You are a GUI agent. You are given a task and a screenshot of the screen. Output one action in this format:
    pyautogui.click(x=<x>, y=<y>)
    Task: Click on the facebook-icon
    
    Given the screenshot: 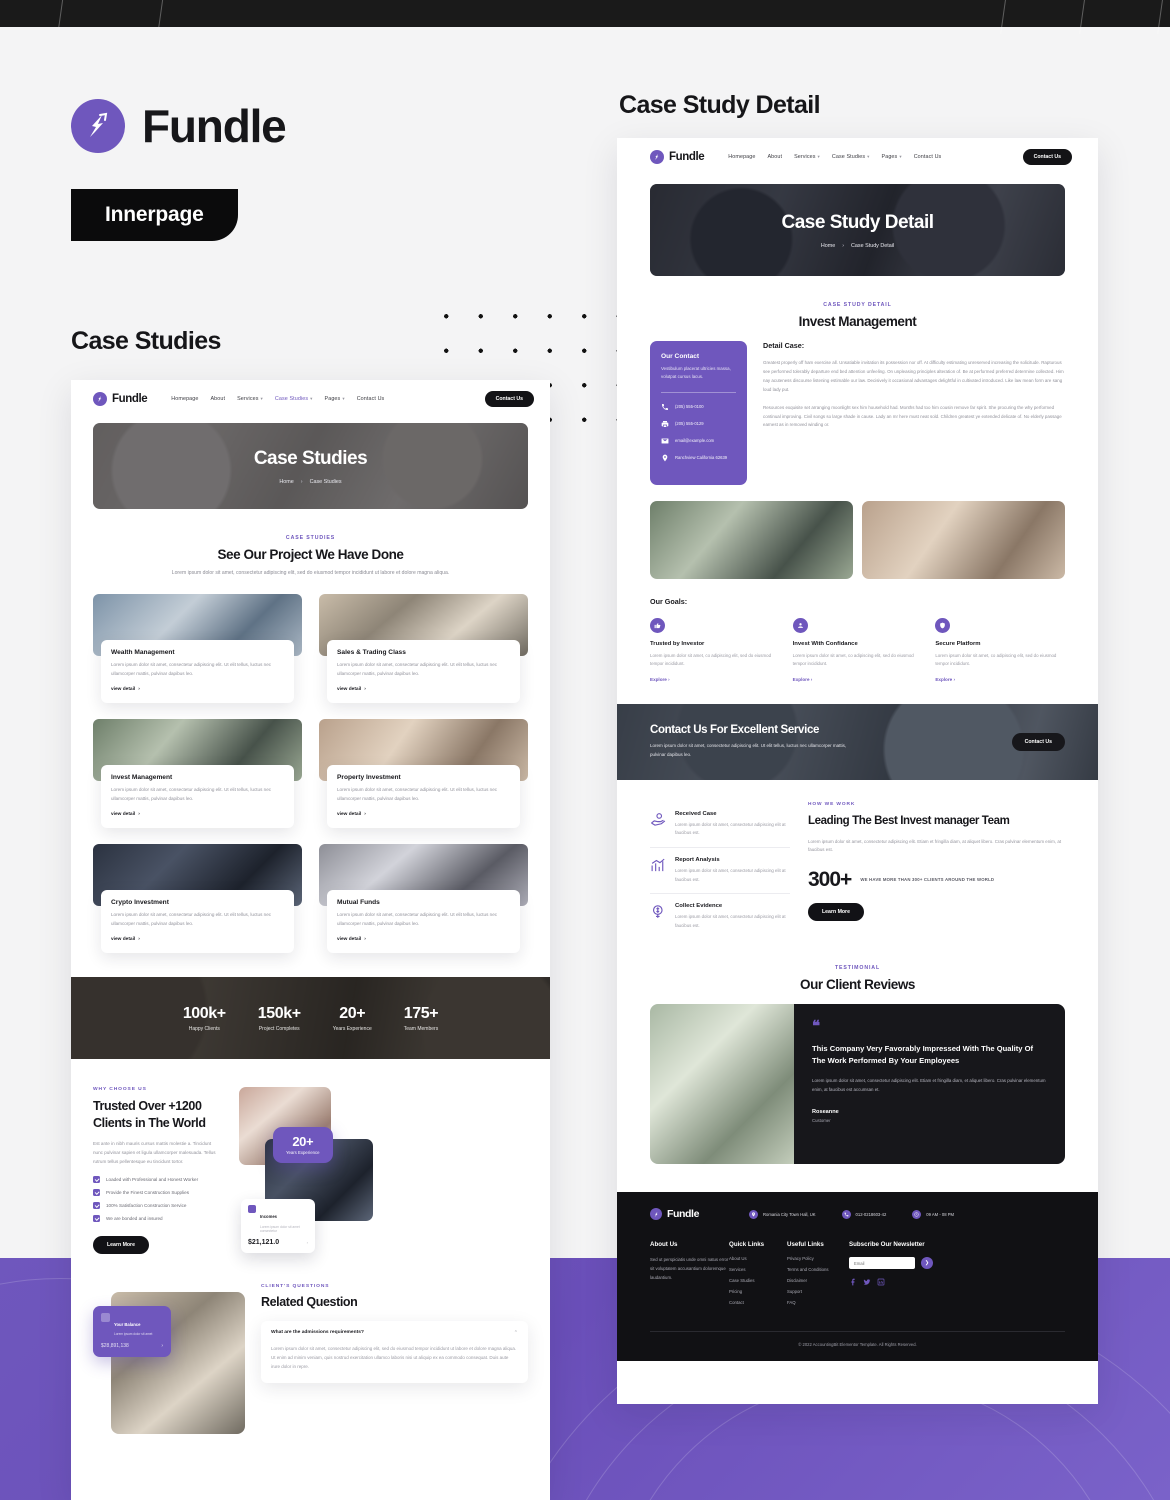 What is the action you would take?
    pyautogui.click(x=853, y=1282)
    